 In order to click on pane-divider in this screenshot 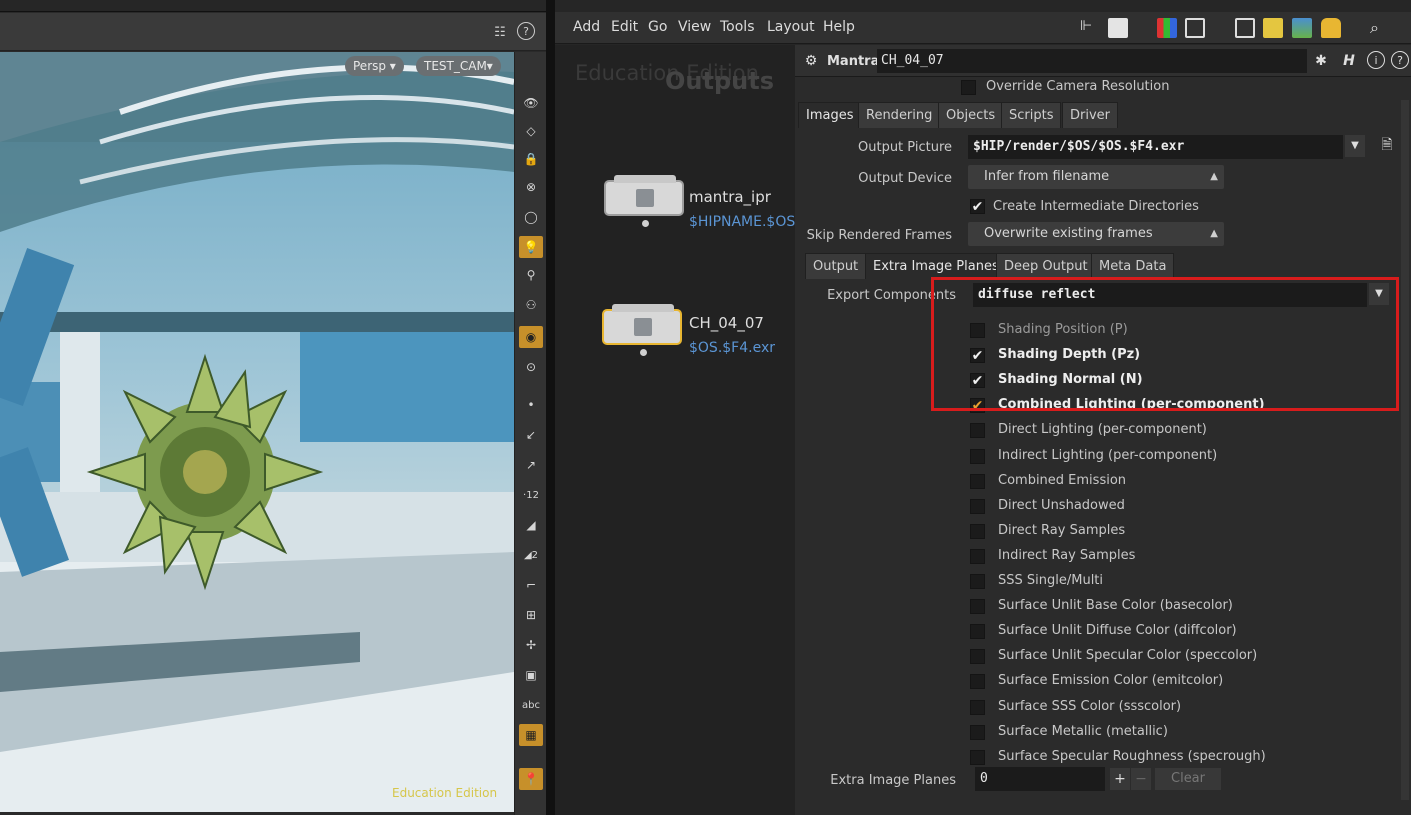, I will do `click(550, 407)`.